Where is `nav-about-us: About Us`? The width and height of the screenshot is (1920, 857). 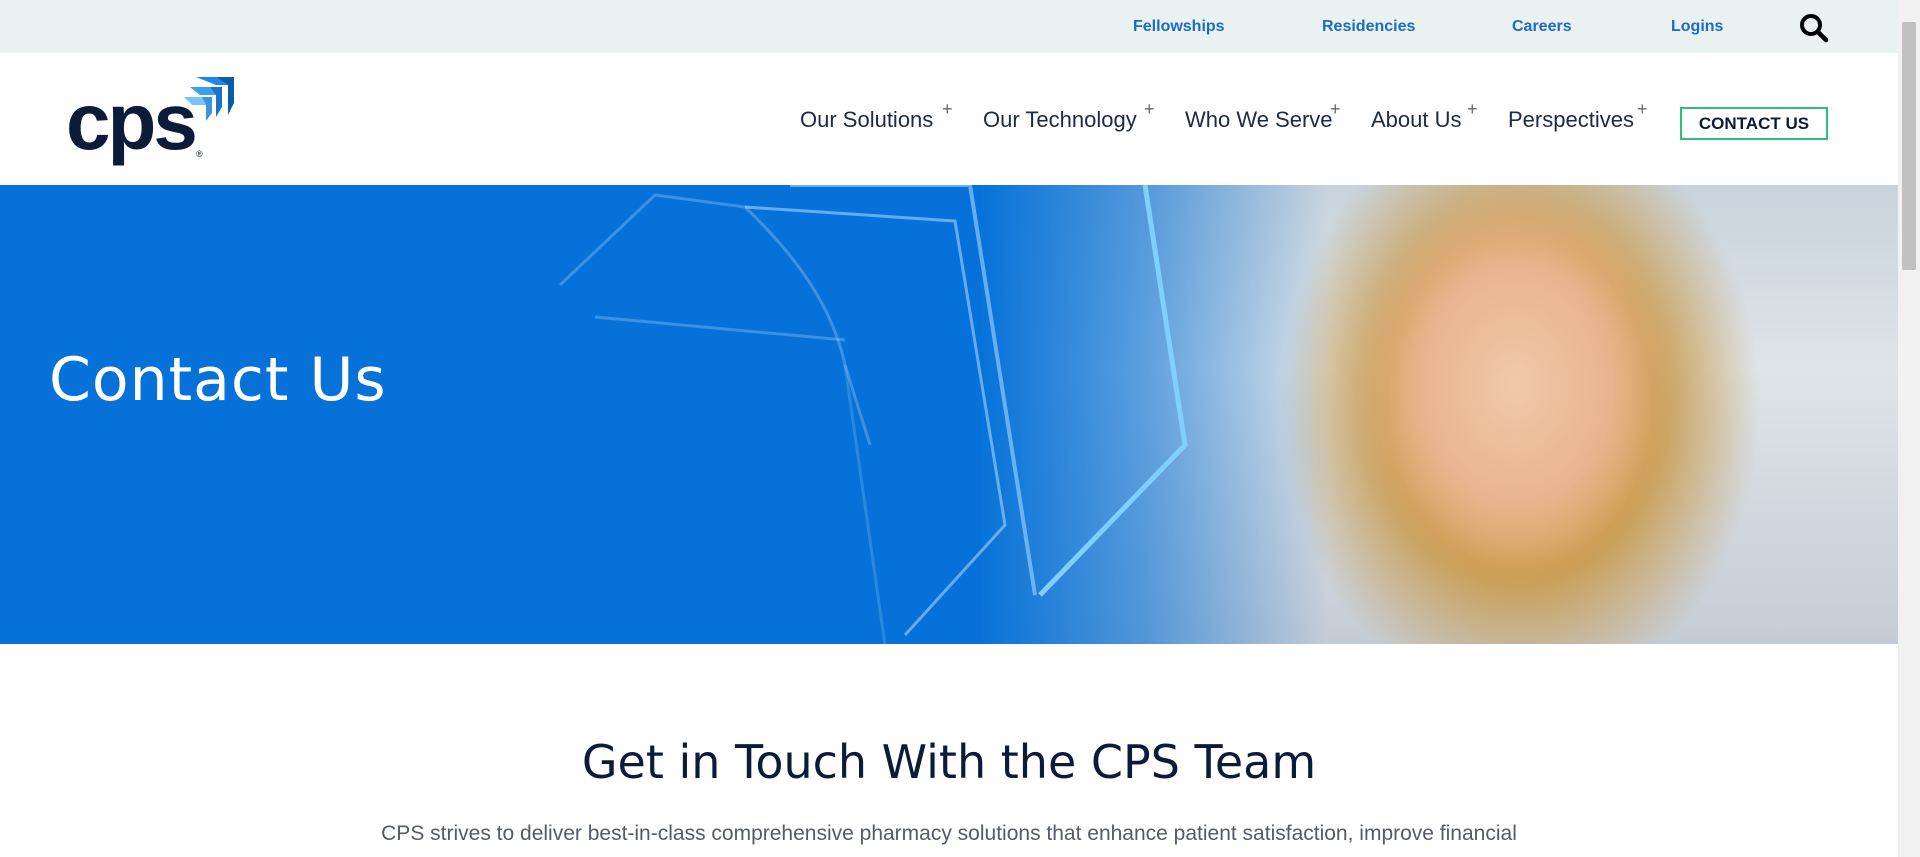
nav-about-us: About Us is located at coordinates (1416, 120).